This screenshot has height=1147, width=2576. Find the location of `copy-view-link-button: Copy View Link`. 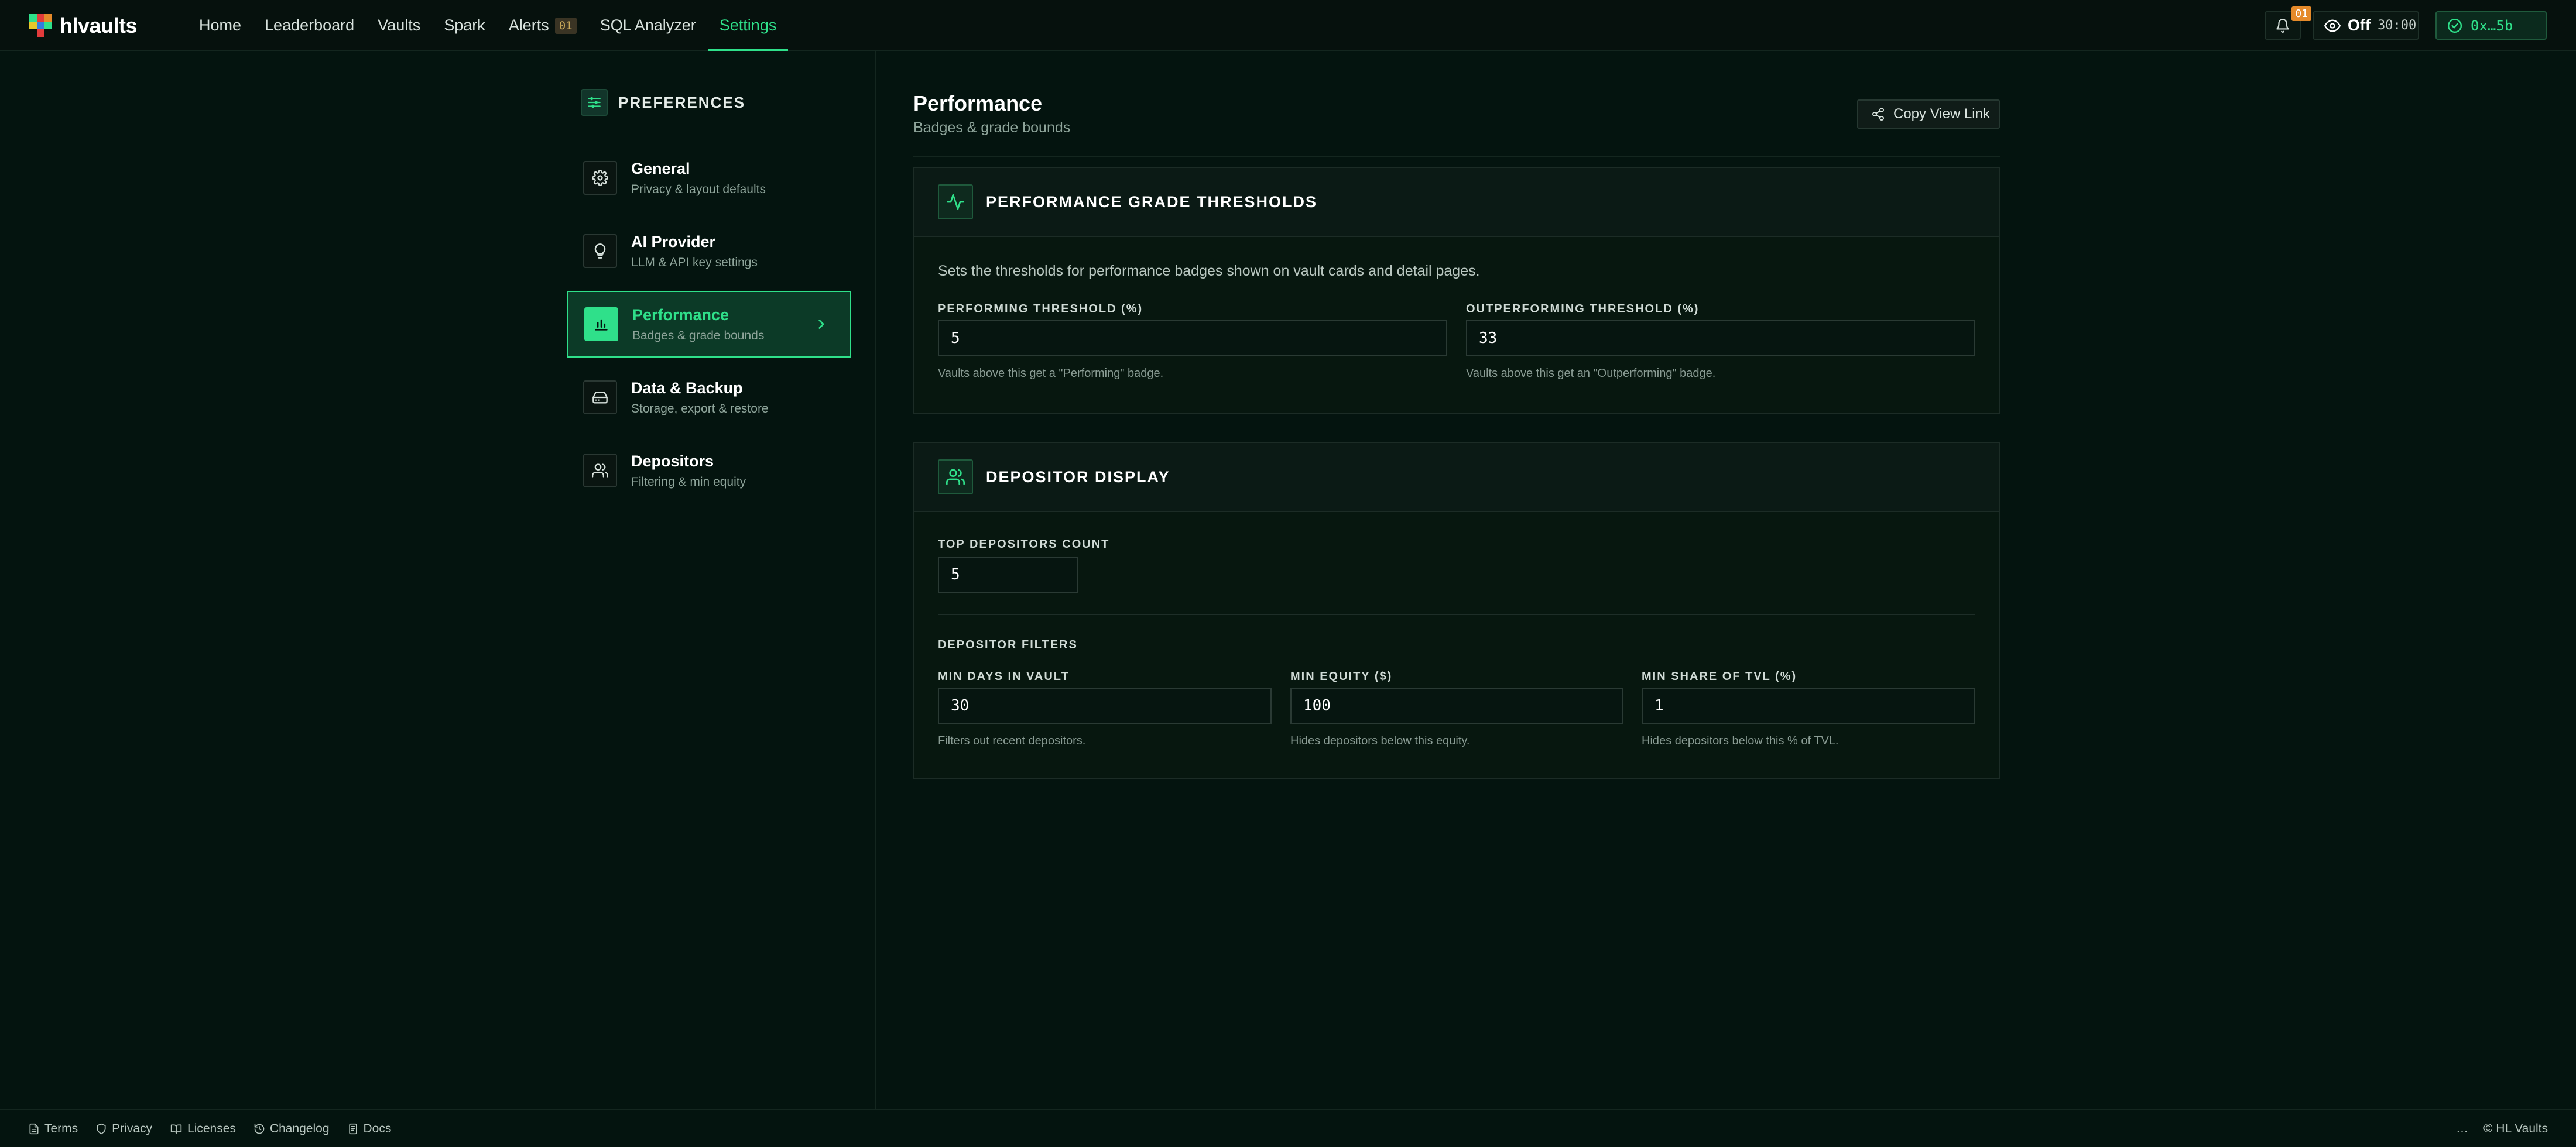

copy-view-link-button: Copy View Link is located at coordinates (1928, 114).